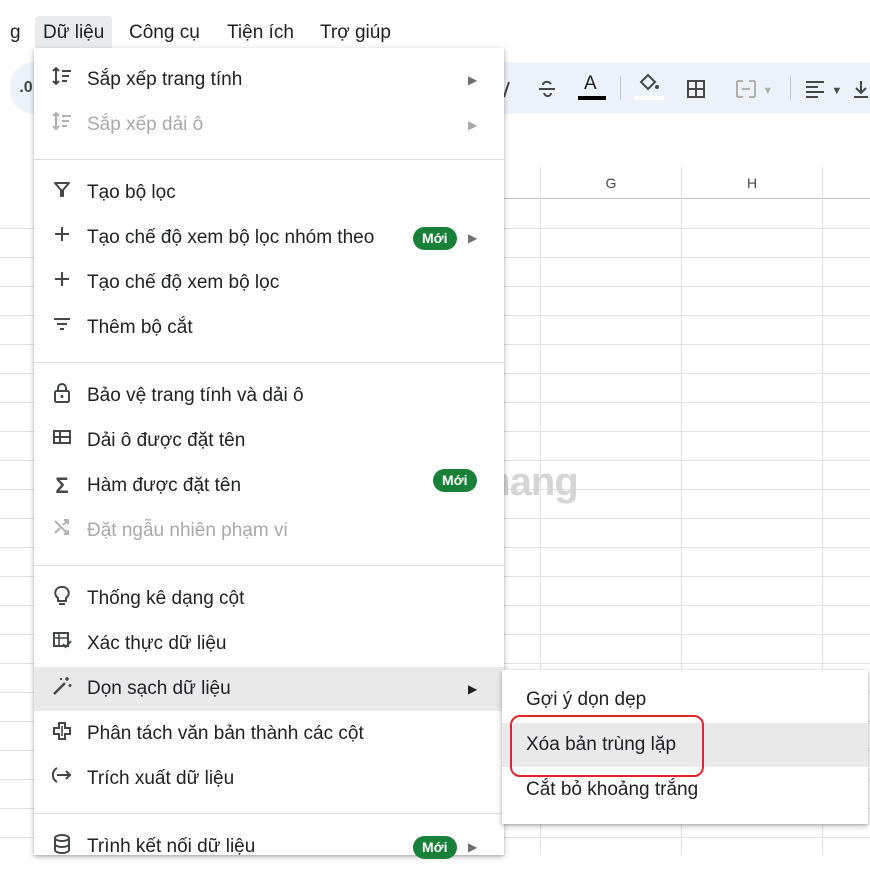  What do you see at coordinates (159, 688) in the screenshot?
I see `menu-item-label: Dọn sạch dữ liệu` at bounding box center [159, 688].